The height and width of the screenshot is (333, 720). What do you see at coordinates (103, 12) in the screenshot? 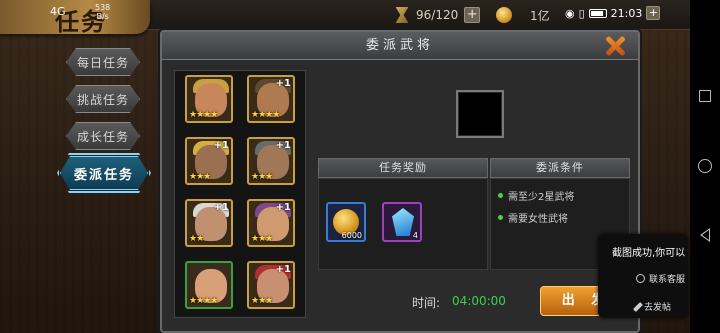
I see `net-speed: 538 B/s` at bounding box center [103, 12].